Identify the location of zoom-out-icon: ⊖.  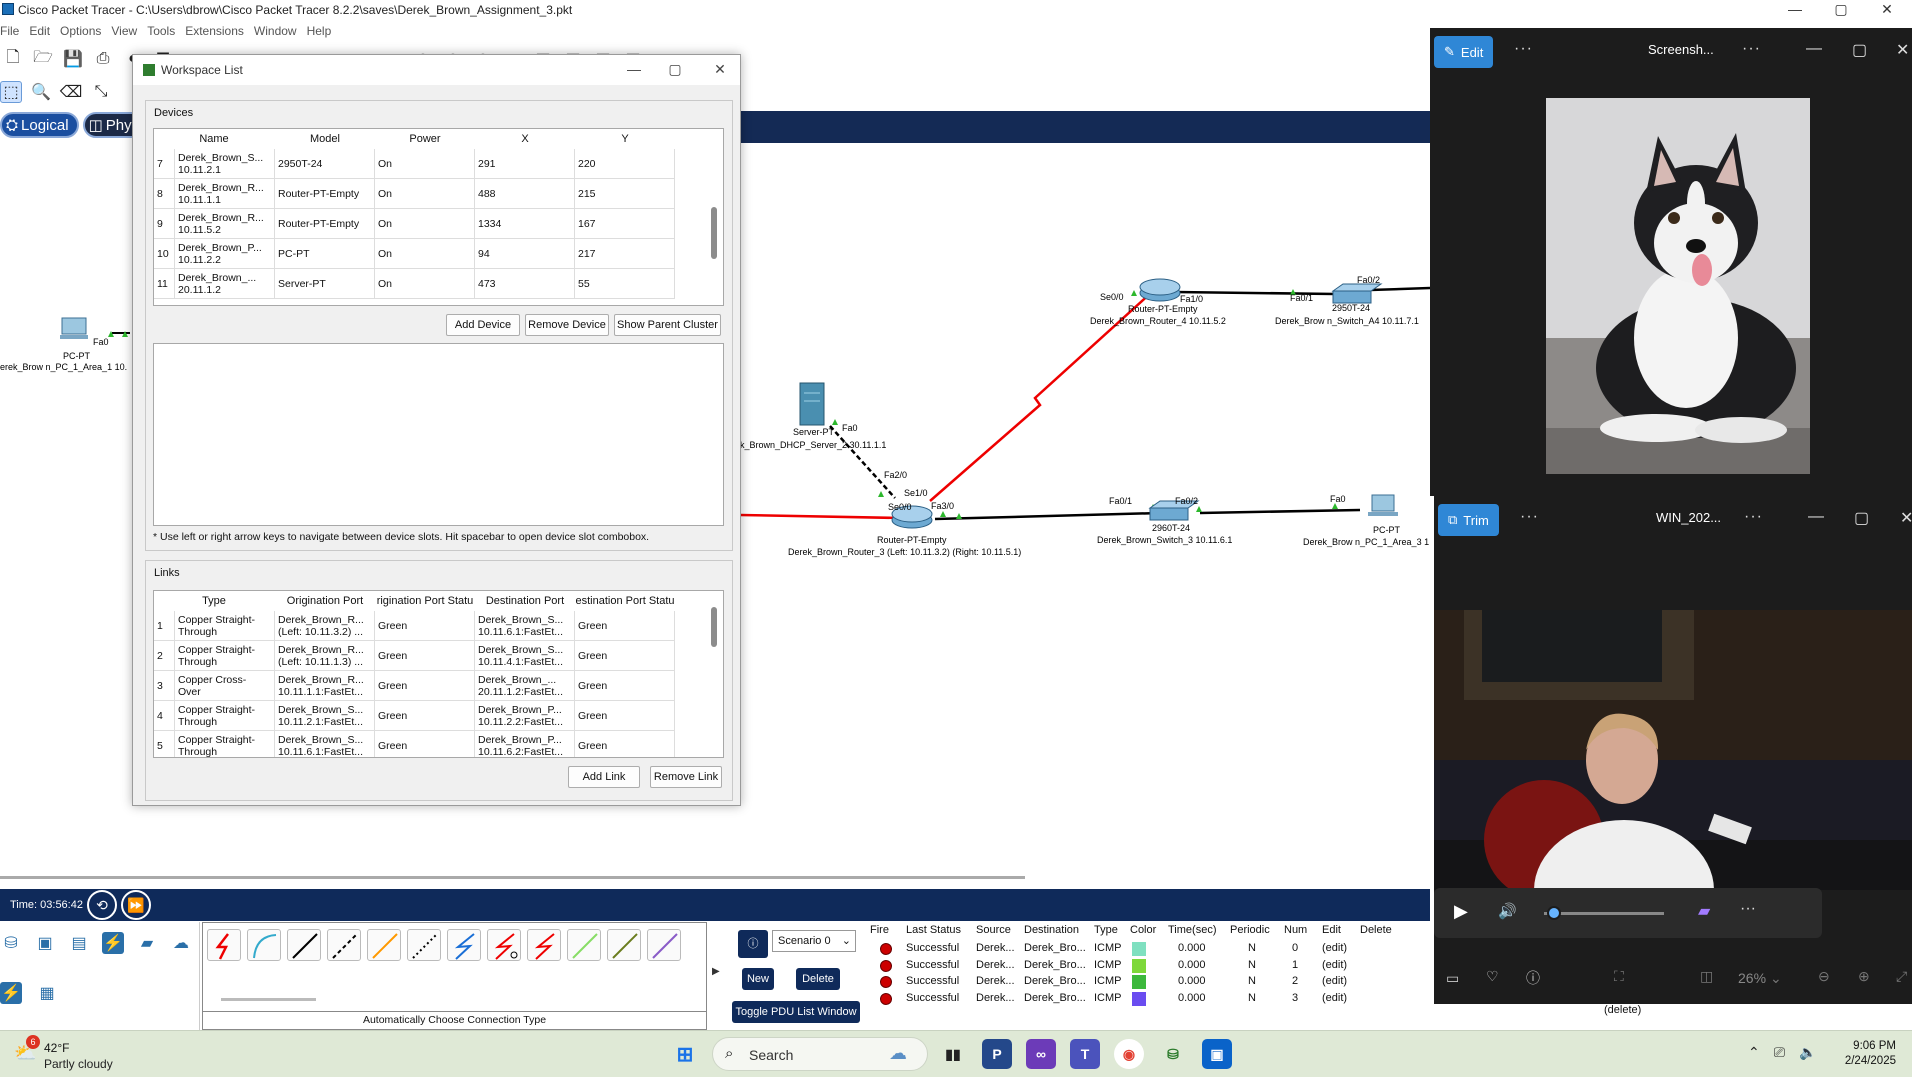
(1824, 976).